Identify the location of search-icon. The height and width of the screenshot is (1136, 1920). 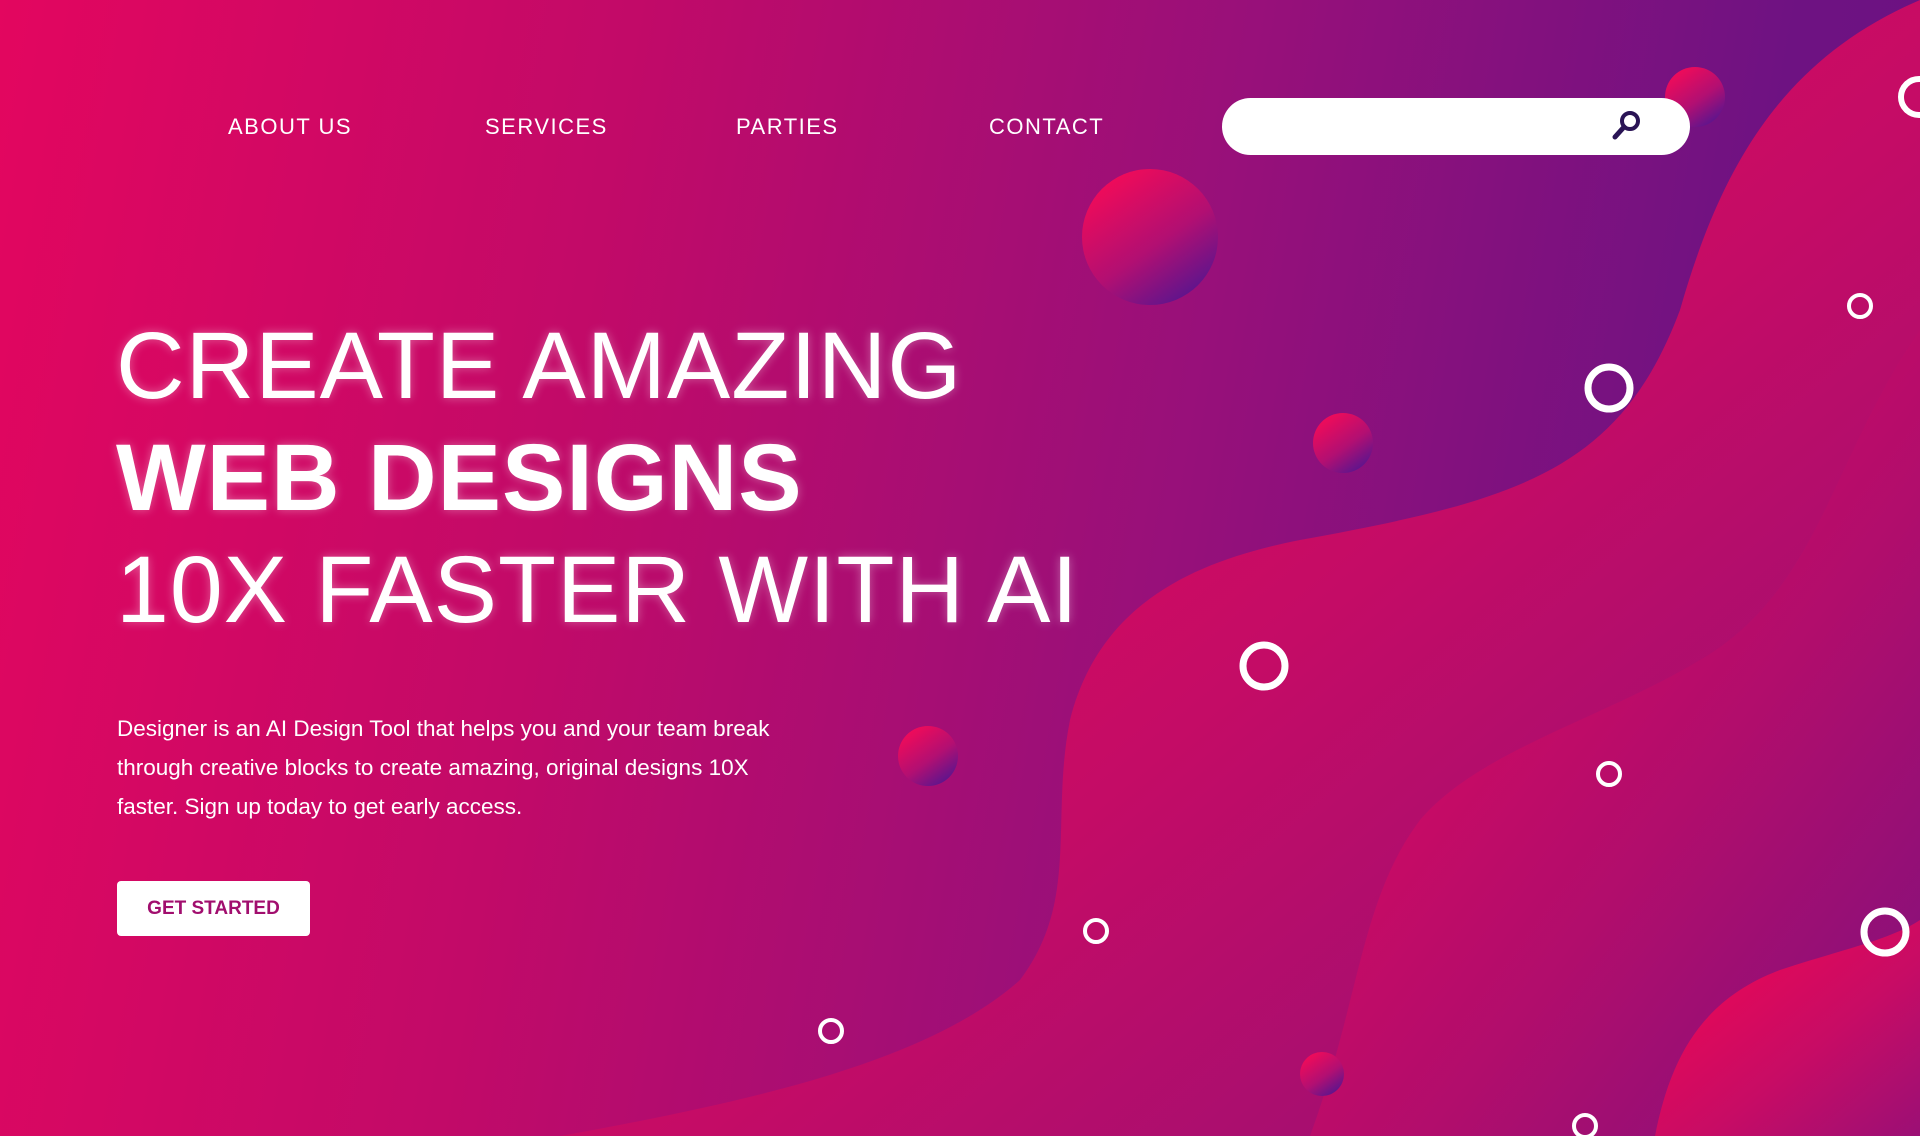
(1627, 126).